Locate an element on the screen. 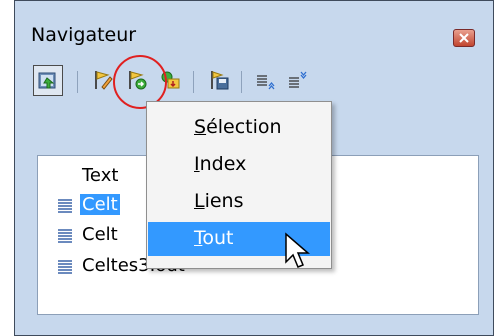 The height and width of the screenshot is (336, 494). edit-link-icon is located at coordinates (104, 80).